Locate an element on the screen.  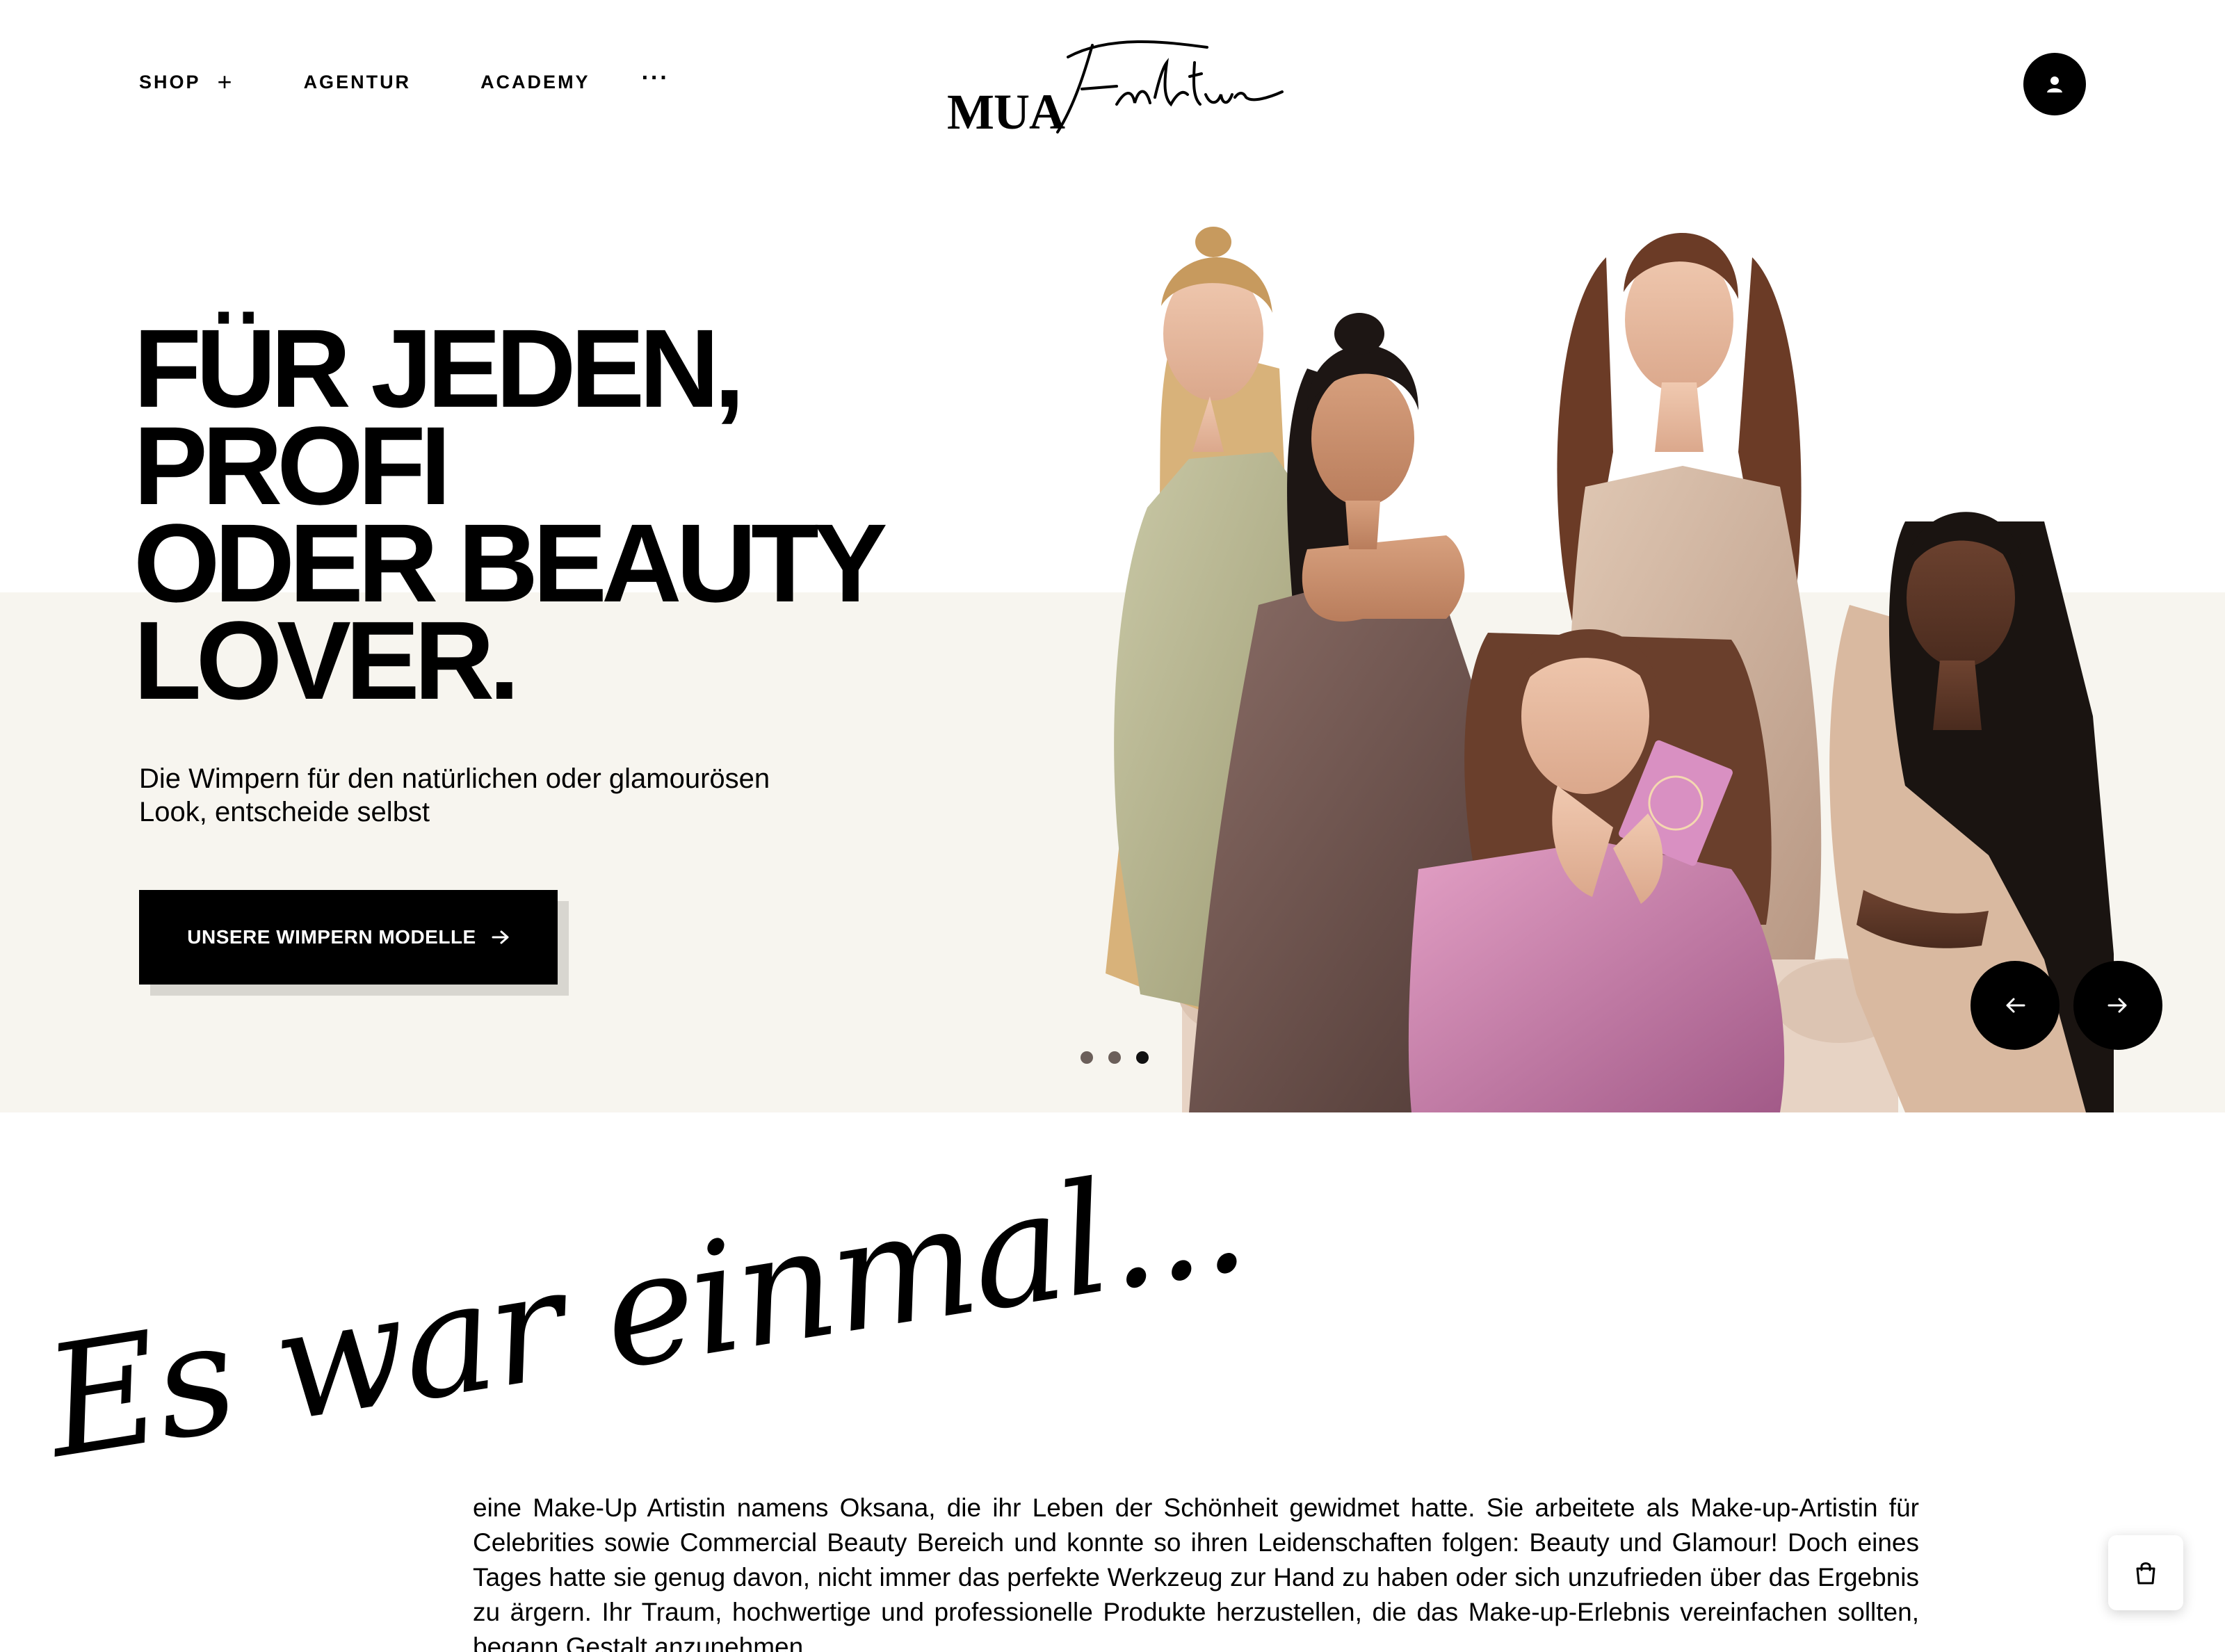
slider-prev-button is located at coordinates (2015, 1005).